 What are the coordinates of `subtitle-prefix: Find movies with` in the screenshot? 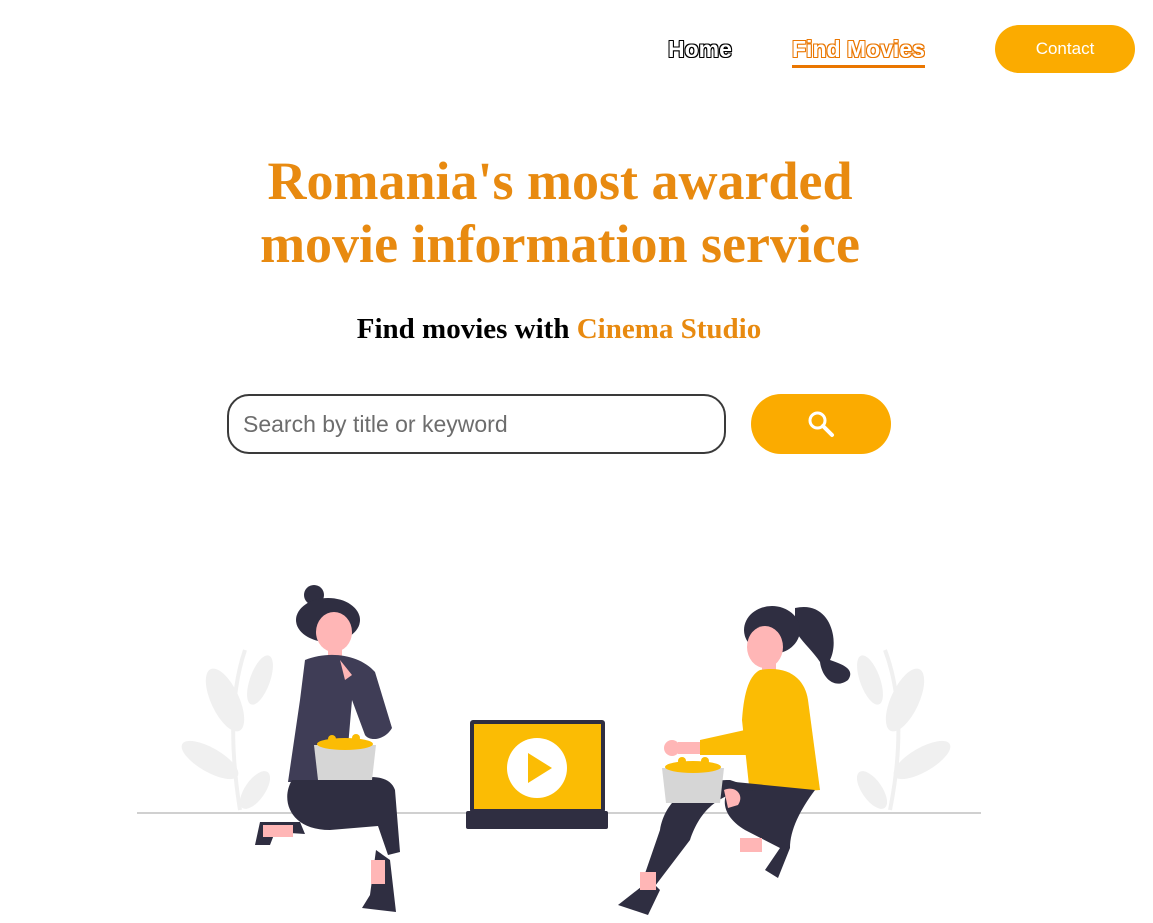 It's located at (463, 329).